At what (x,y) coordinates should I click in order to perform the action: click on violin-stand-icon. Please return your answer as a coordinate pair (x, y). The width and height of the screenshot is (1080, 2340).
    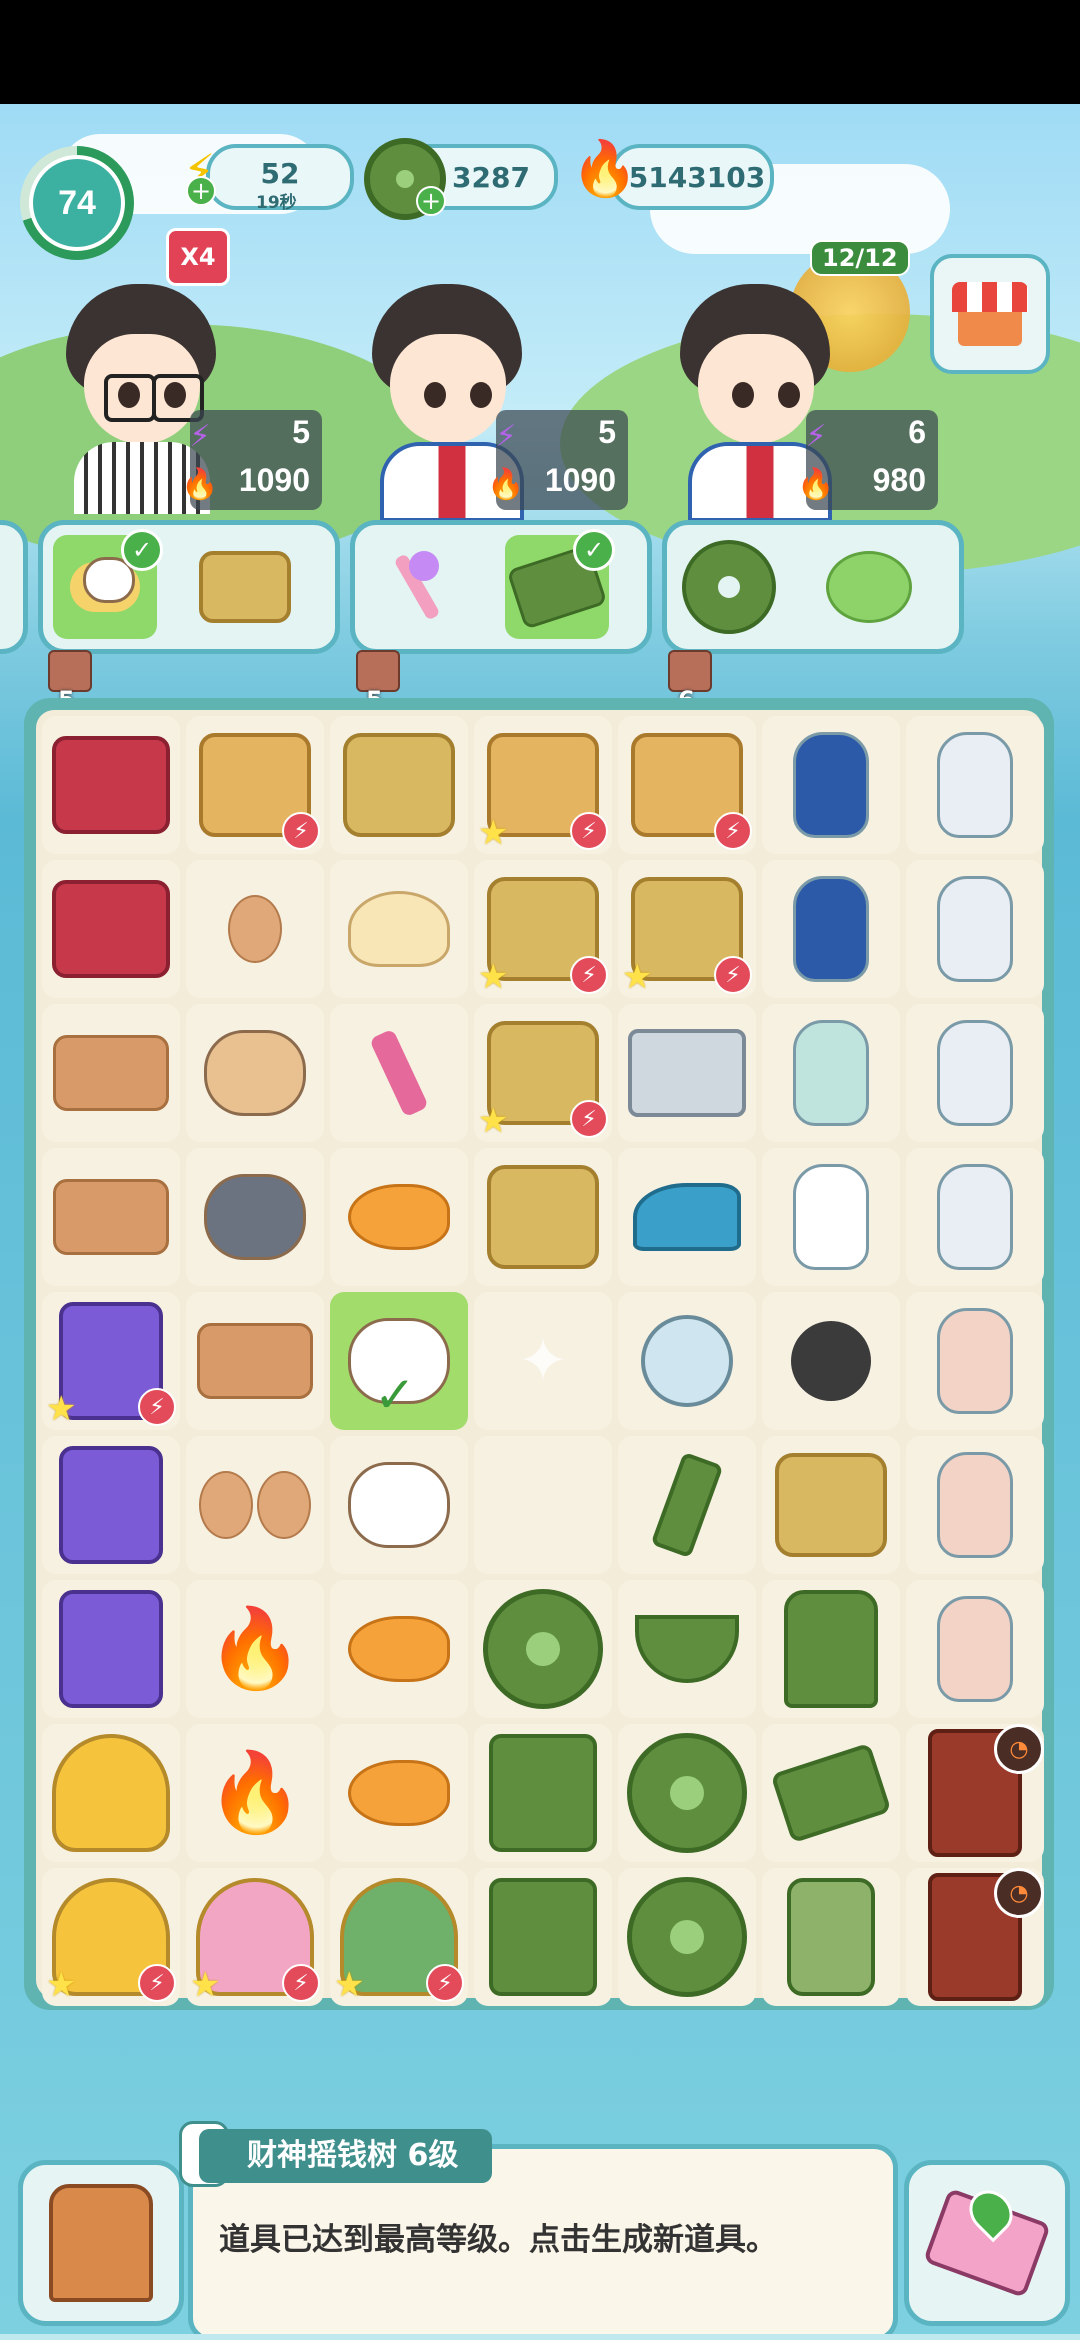
    Looking at the image, I should click on (111, 1649).